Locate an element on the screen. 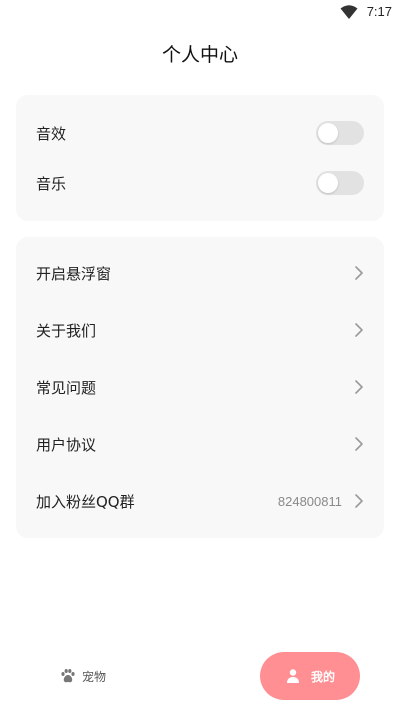 The height and width of the screenshot is (710, 400). settings-row-sound-effect: 音效 is located at coordinates (200, 133).